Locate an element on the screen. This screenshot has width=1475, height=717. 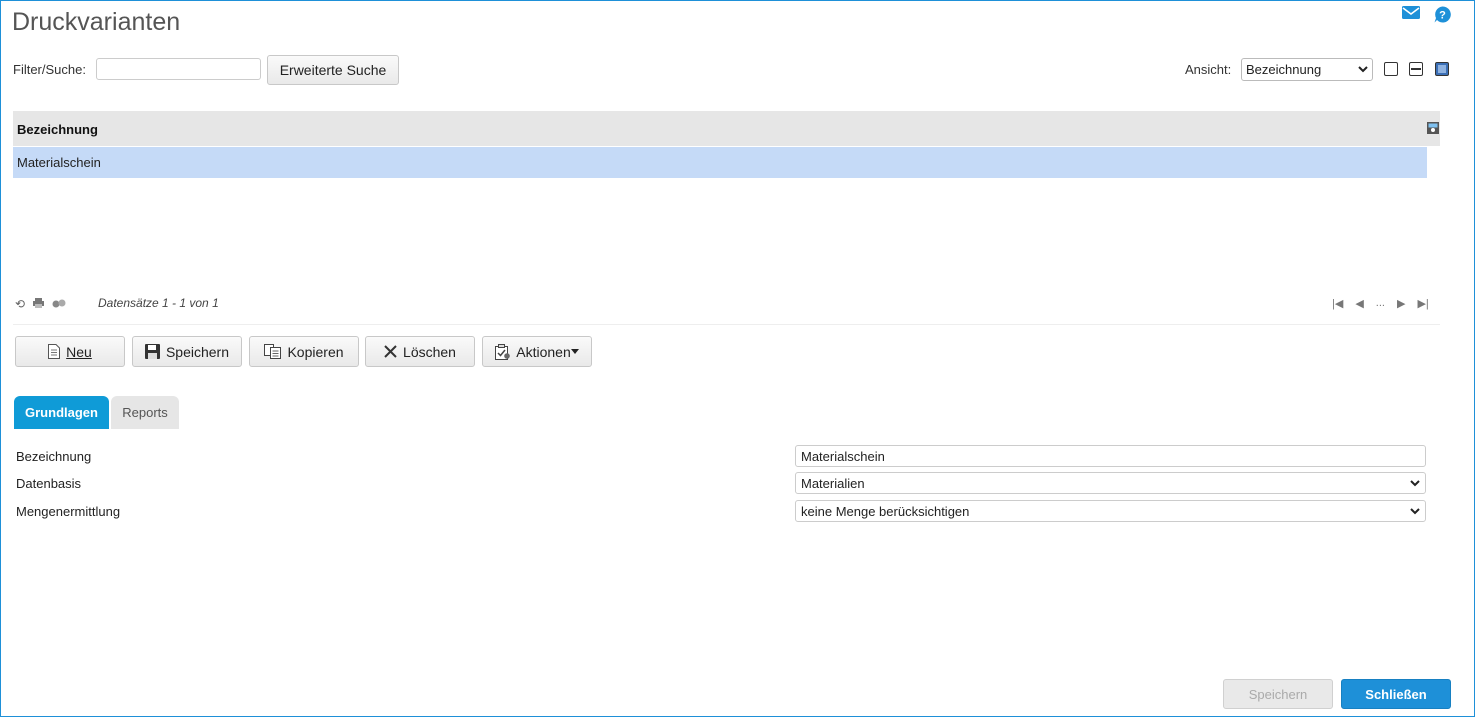
copy-button: Kopieren is located at coordinates (304, 351).